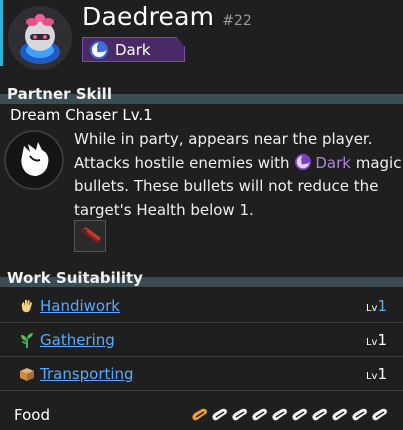 This screenshot has width=403, height=430. I want to click on pal-avatar, so click(40, 38).